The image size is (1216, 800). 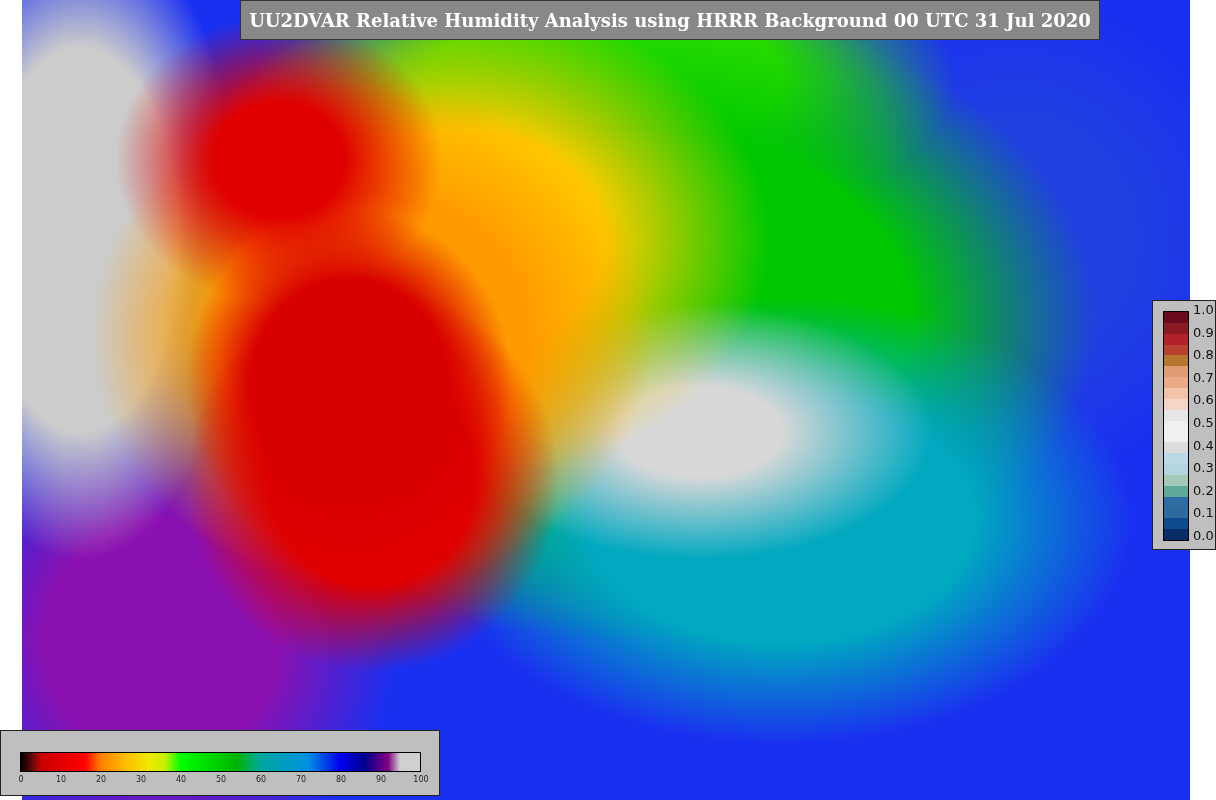 I want to click on map-title: UU2DVAR Relative Humidity Analysis using HRRR Background 00 UTC 31 Jul 2020, so click(x=670, y=20).